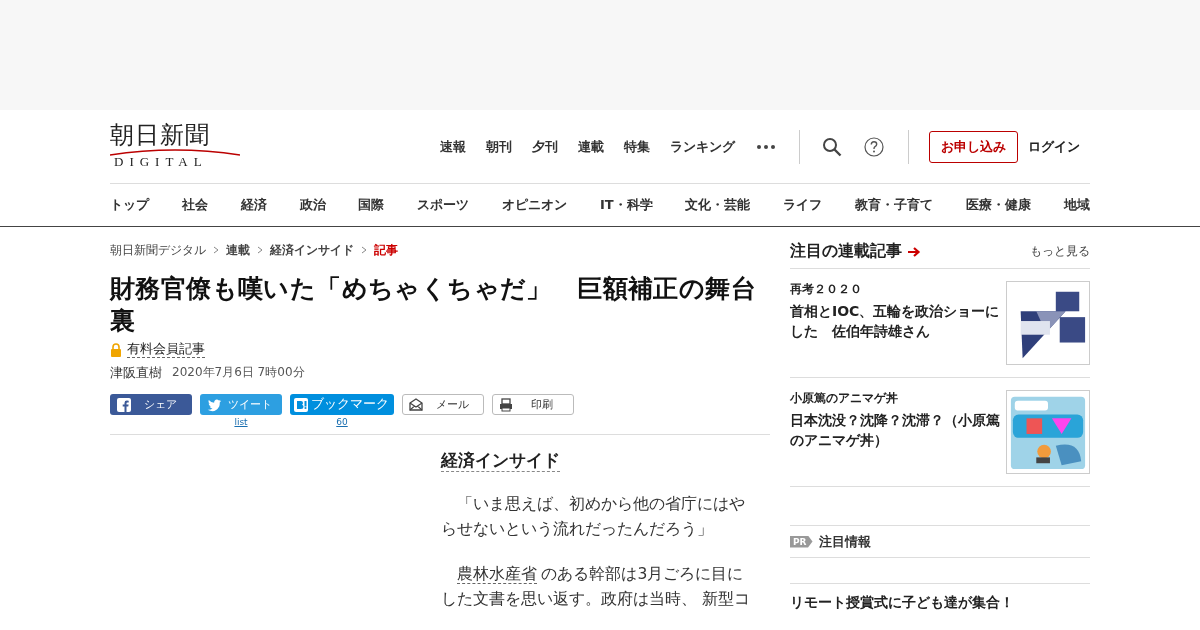 This screenshot has height=630, width=1200. I want to click on more-link: もっと見る, so click(1060, 251).